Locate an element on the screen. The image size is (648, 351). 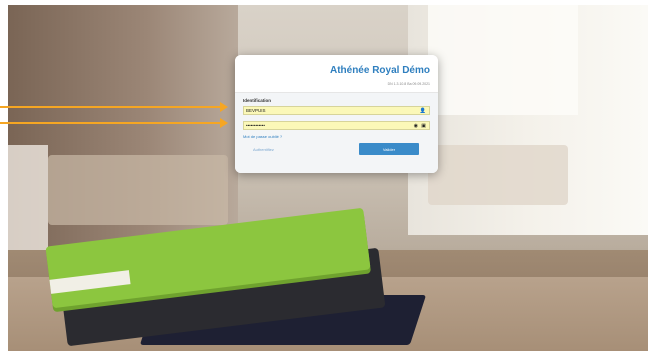
forgot-password-link: Mot de passe oublié ? is located at coordinates (262, 136).